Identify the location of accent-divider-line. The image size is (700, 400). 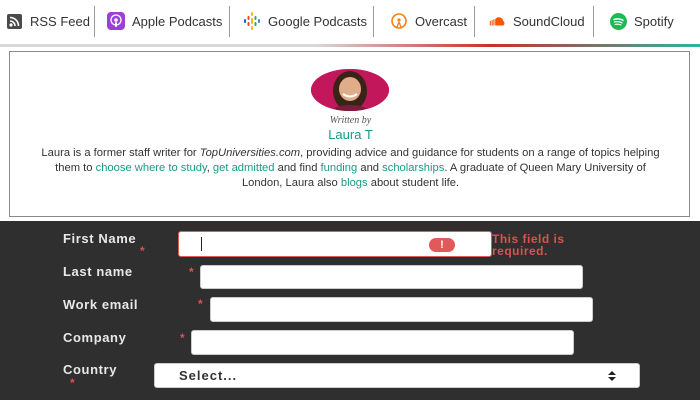
(350, 45).